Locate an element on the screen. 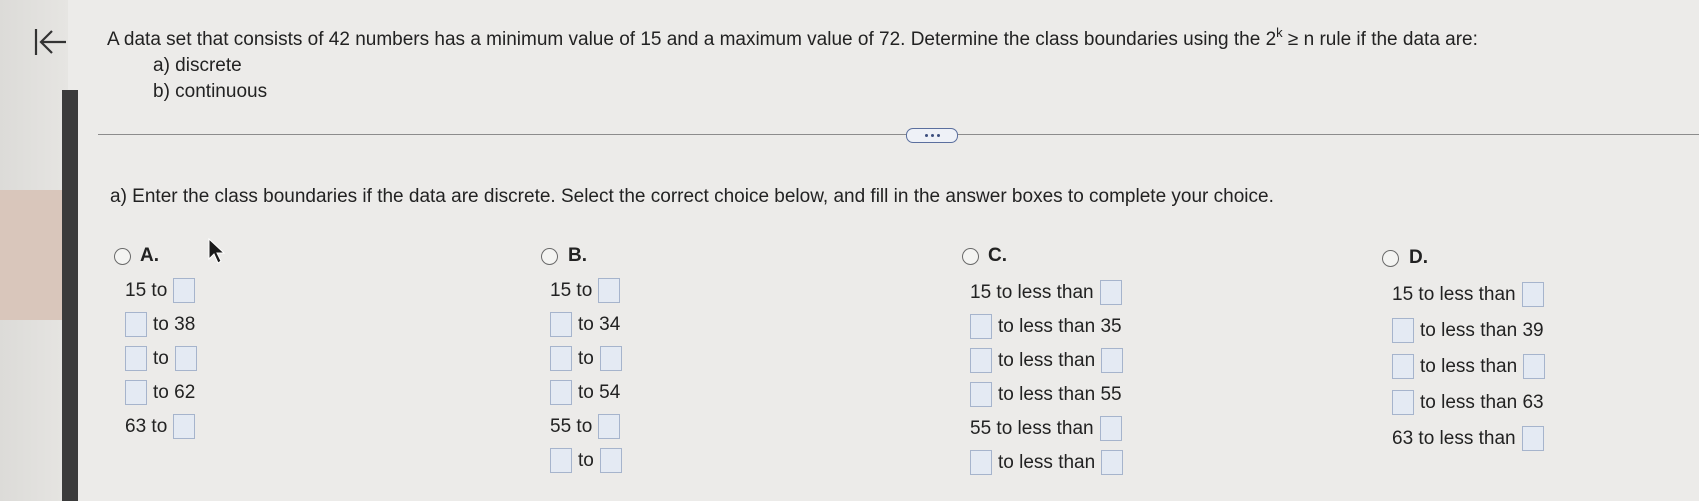 The width and height of the screenshot is (1699, 501). choice-d-row-5: 63 to less than is located at coordinates (1468, 438).